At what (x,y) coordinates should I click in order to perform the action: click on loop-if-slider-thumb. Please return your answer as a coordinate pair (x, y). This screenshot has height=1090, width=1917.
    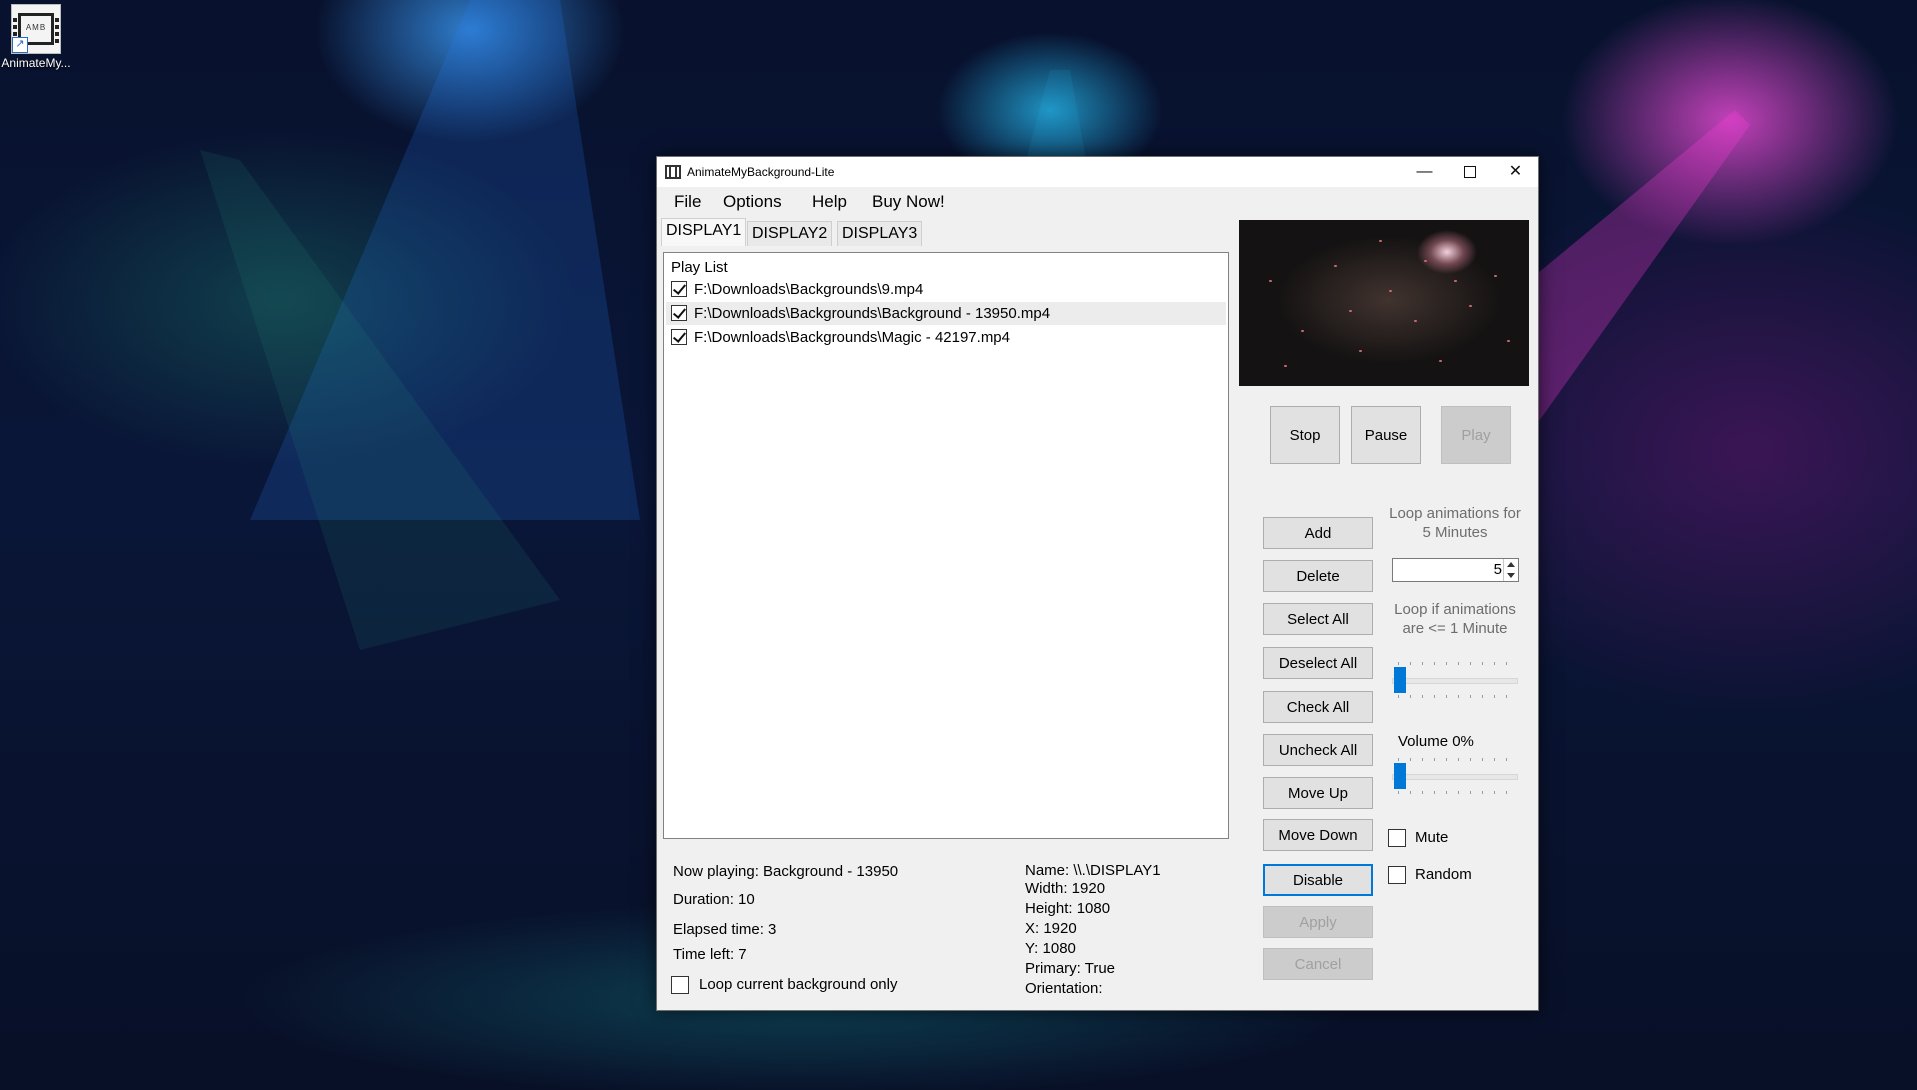
    Looking at the image, I should click on (1400, 680).